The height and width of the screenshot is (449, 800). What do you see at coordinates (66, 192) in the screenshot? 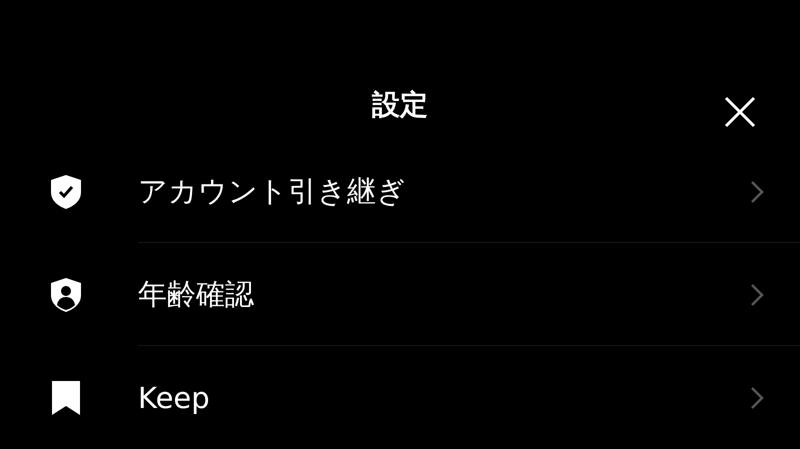
I see `shield-check-icon` at bounding box center [66, 192].